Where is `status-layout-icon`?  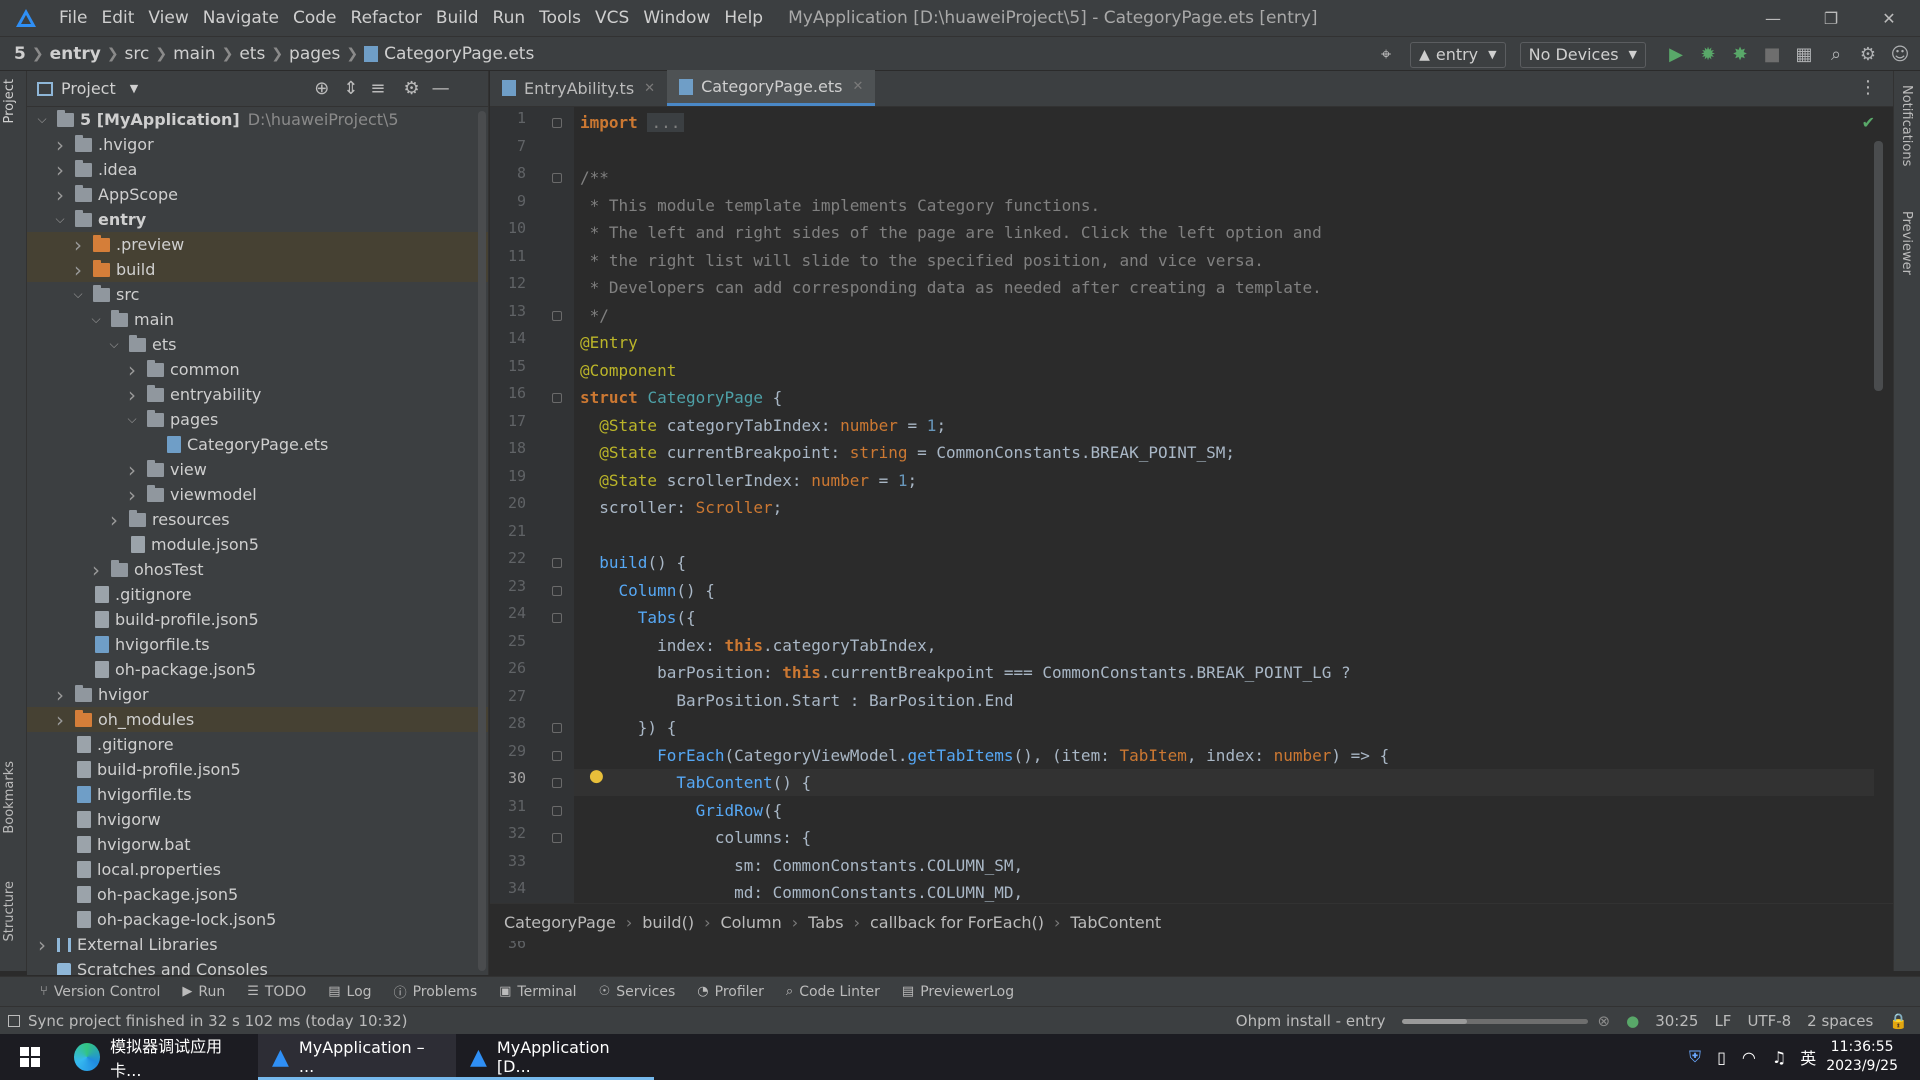
status-layout-icon is located at coordinates (14, 1020).